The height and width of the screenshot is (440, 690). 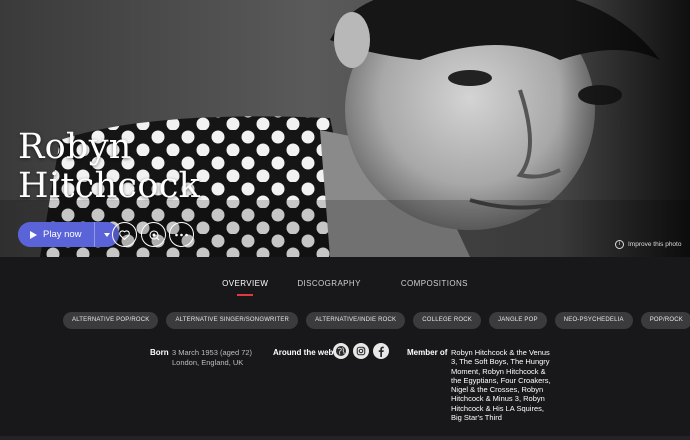 What do you see at coordinates (518, 320) in the screenshot?
I see `genre-tag: JANGLE POP` at bounding box center [518, 320].